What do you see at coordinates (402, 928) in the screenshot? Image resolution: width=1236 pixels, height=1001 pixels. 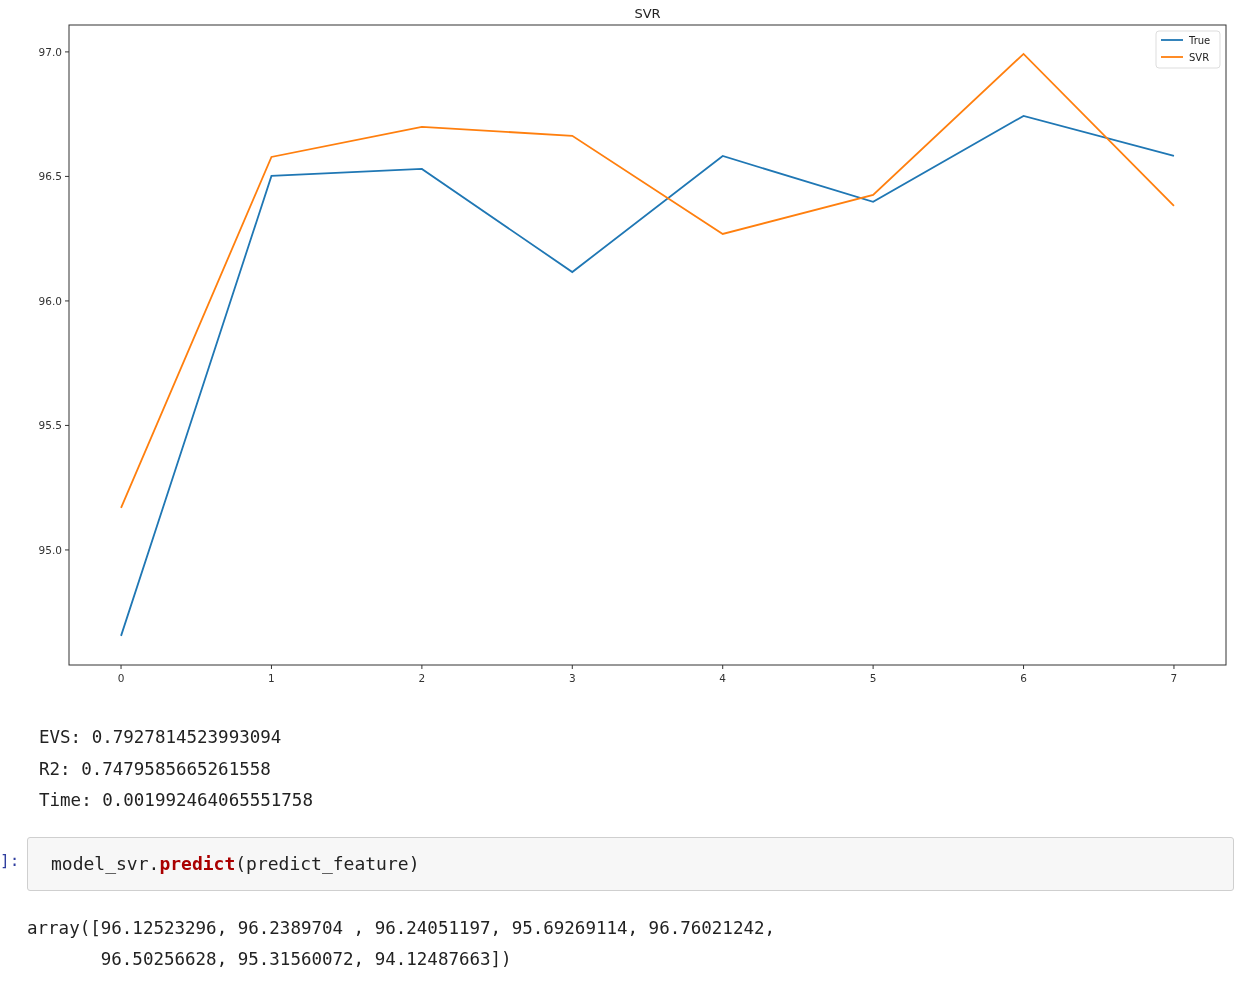 I see `output-line: array([96.12523296, 96.2389704 , 96.24051197, 95.69269114, 96.76021242,` at bounding box center [402, 928].